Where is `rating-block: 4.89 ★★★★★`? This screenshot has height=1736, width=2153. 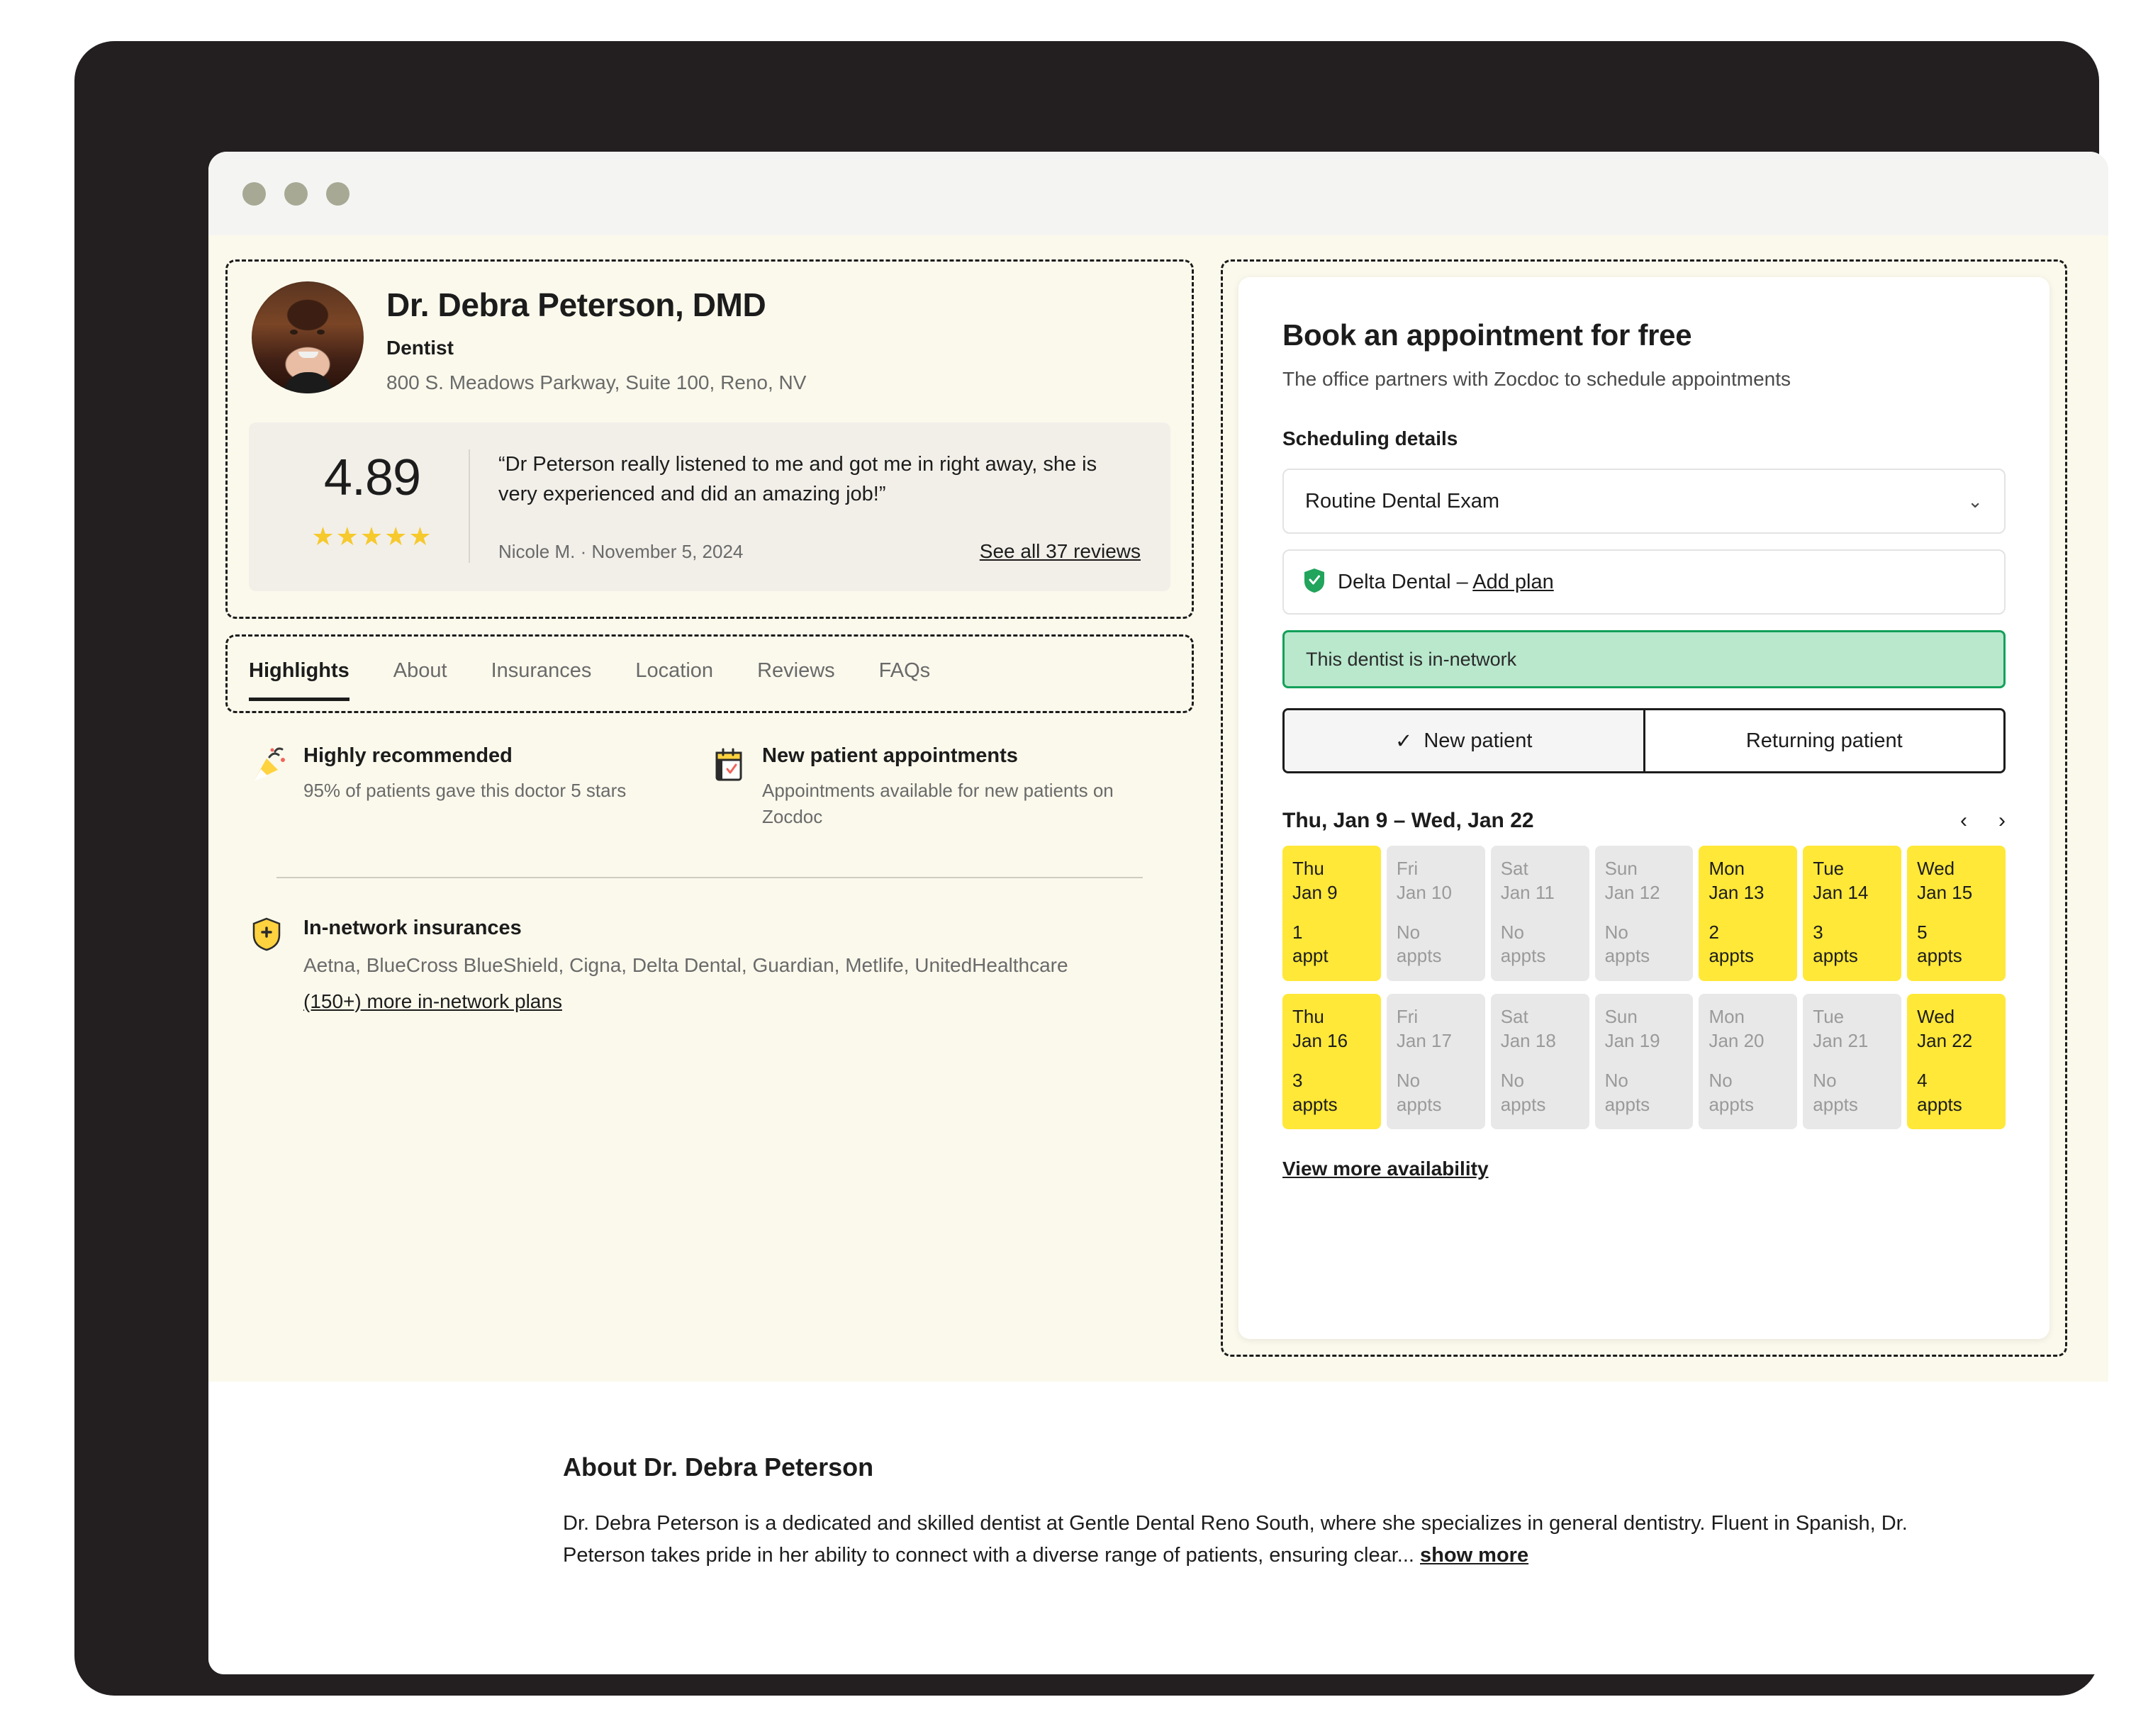
rating-block: 4.89 ★★★★★ is located at coordinates (373, 506).